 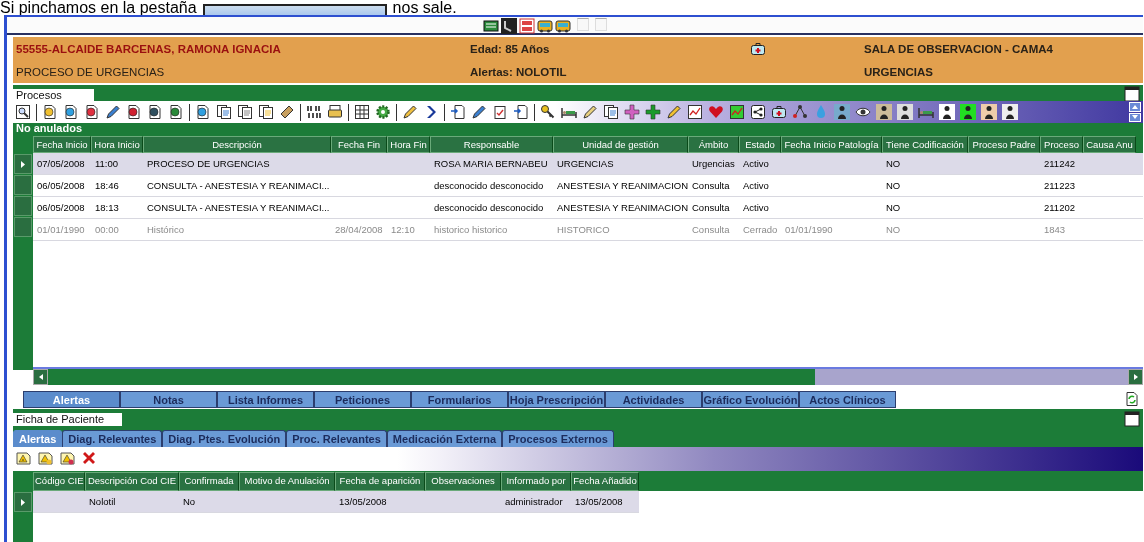 I want to click on column-header: Unidad de gestión, so click(x=620, y=144).